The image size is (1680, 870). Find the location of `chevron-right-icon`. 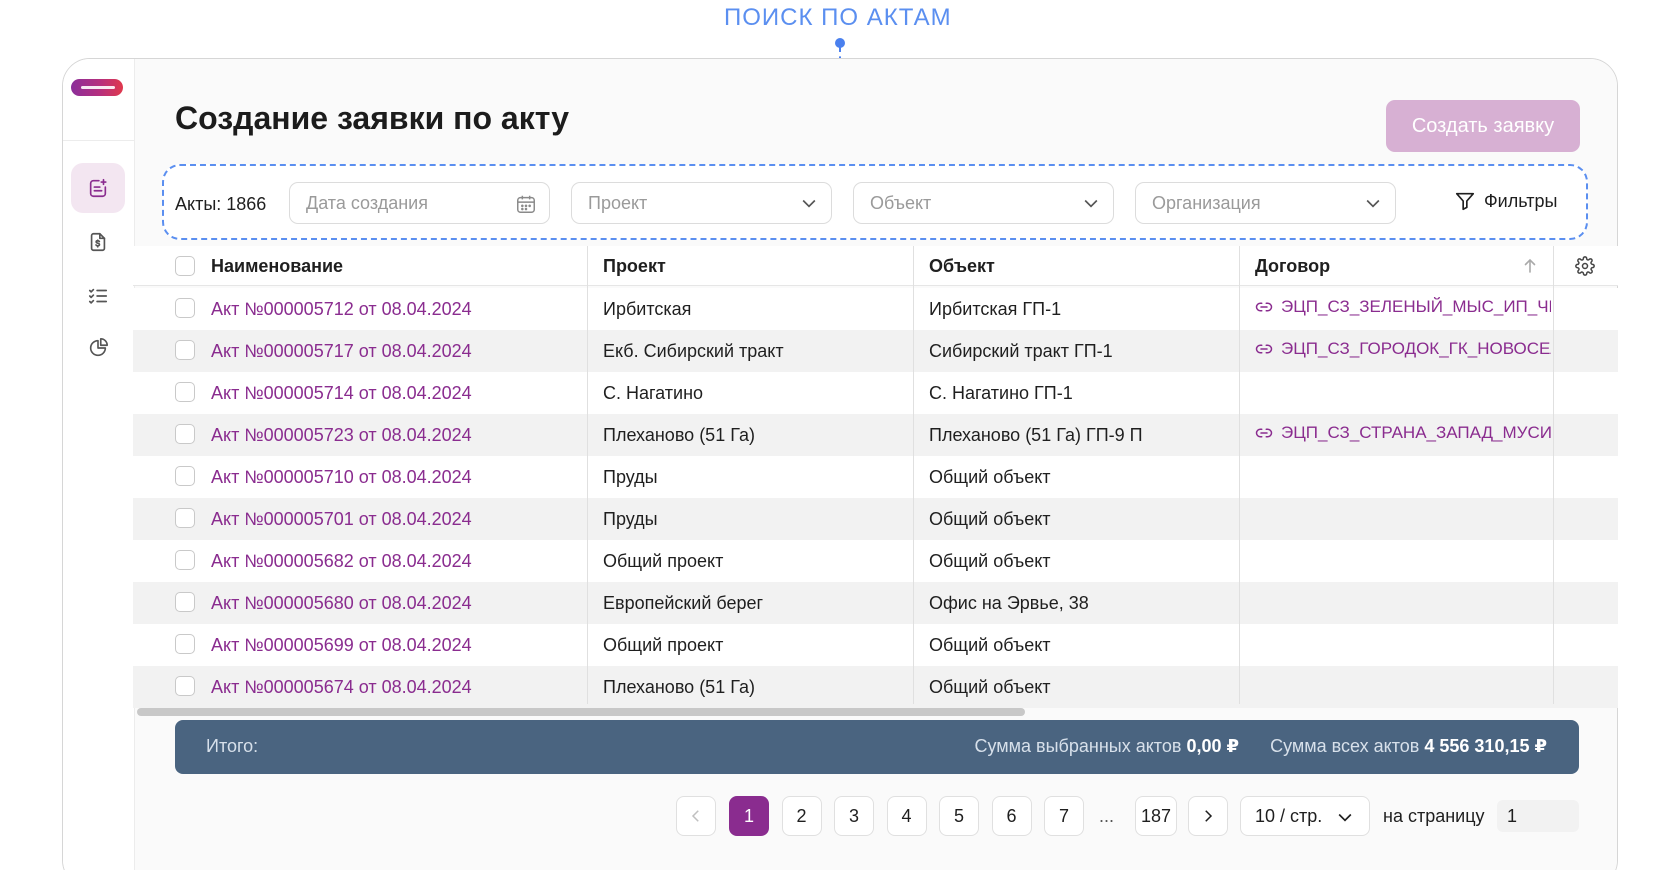

chevron-right-icon is located at coordinates (1209, 816).